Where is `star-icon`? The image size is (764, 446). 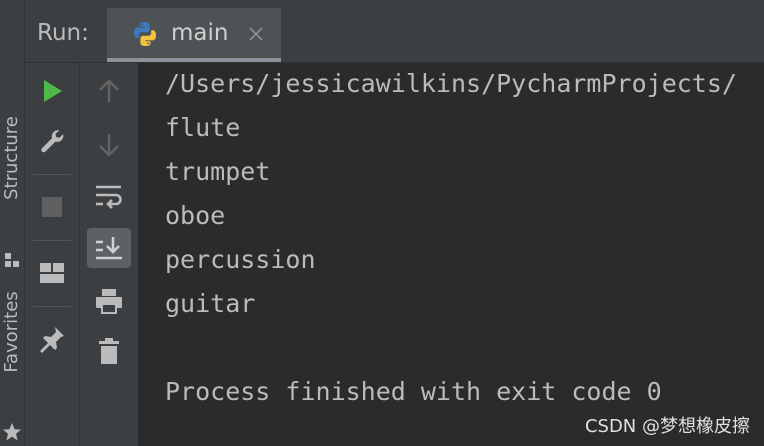
star-icon is located at coordinates (12, 432).